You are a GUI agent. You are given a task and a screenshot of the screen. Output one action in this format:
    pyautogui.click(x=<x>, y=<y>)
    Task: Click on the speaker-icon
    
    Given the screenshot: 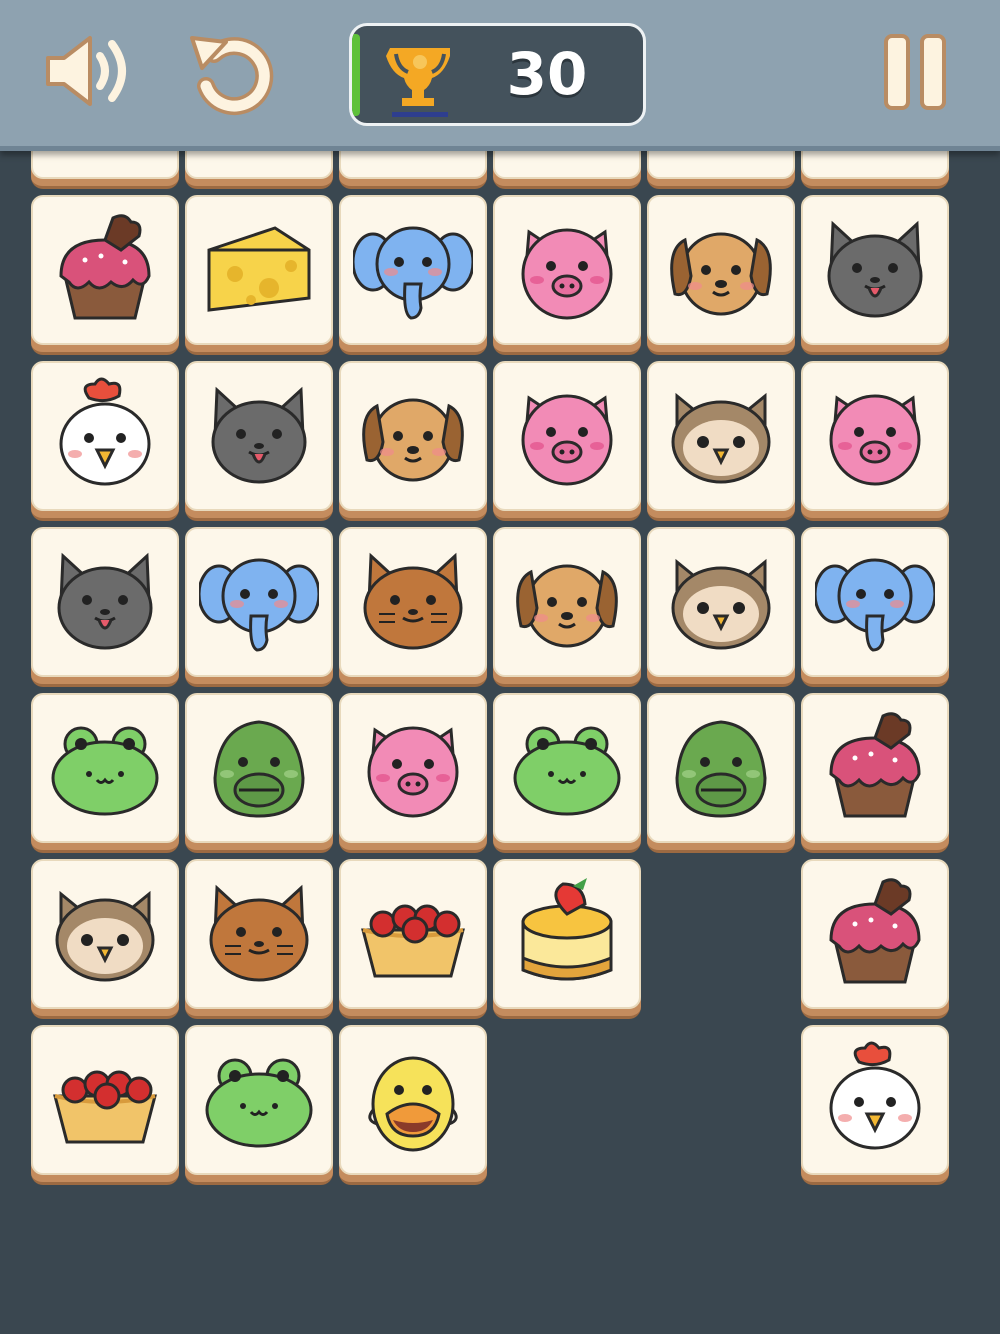 What is the action you would take?
    pyautogui.click(x=86, y=71)
    